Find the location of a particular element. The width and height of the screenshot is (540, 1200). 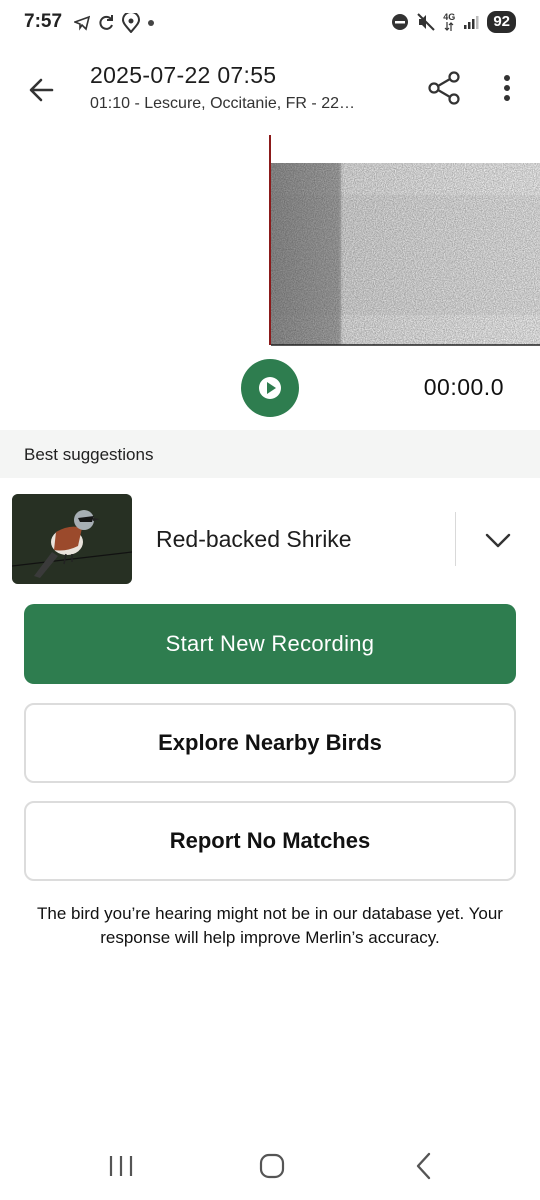

status-bar: 7:57 4G 92 is located at coordinates (270, 24).